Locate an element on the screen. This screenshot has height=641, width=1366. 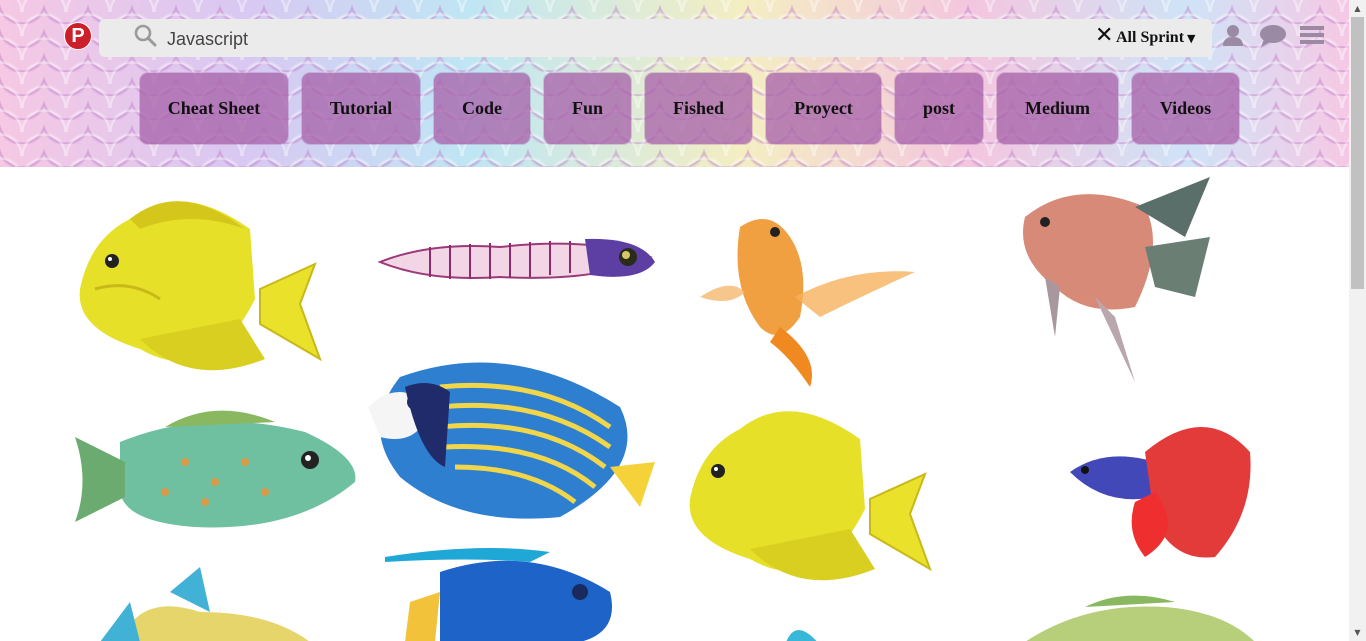
board-select-dropdown: All Sprint ▼ is located at coordinates (1155, 38).